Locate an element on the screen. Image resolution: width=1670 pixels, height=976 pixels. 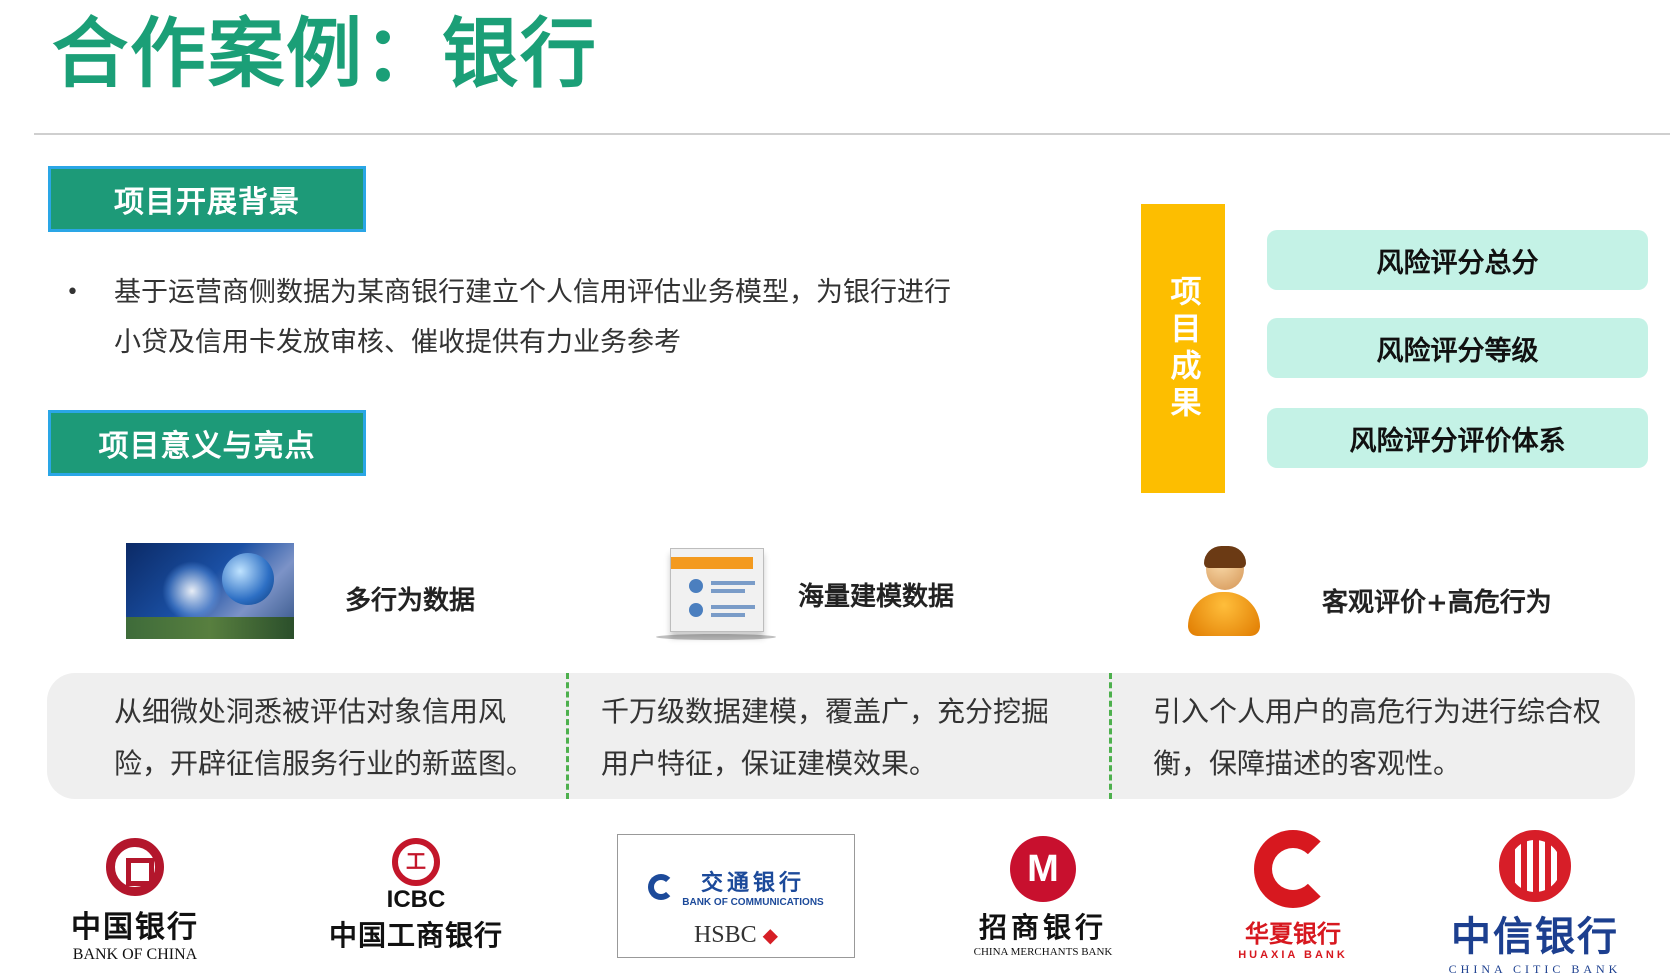
feature-label-objective-evaluation: 客观评价+高危行为 is located at coordinates (1437, 603).